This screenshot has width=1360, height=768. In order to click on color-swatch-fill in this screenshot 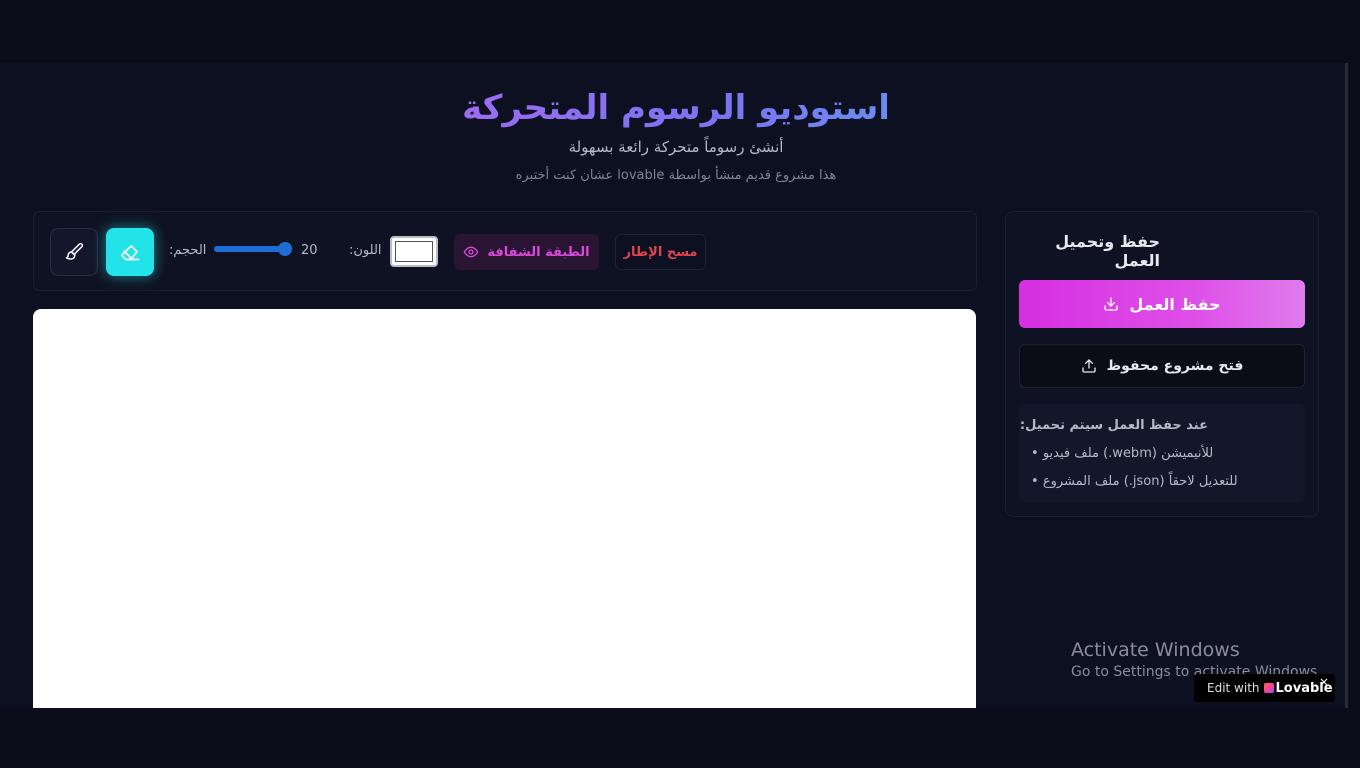, I will do `click(414, 251)`.